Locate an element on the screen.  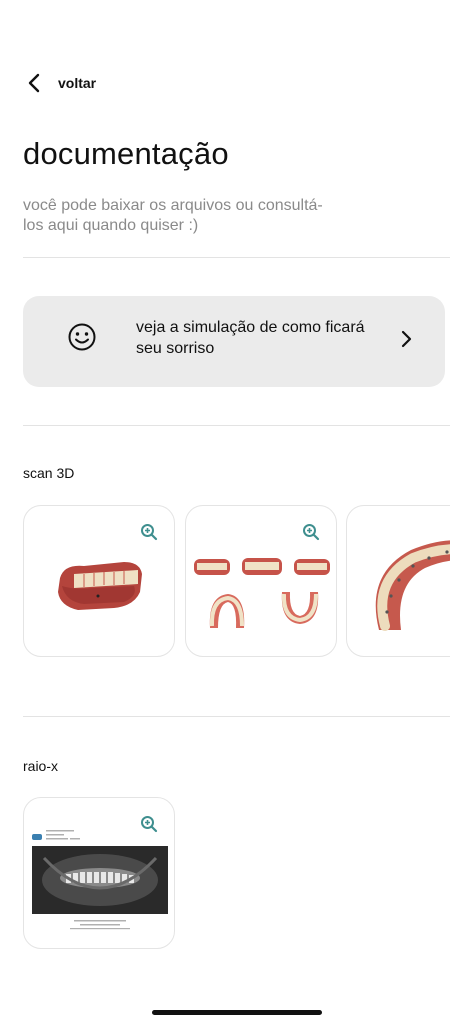
dental-arch-image is located at coordinates (412, 585).